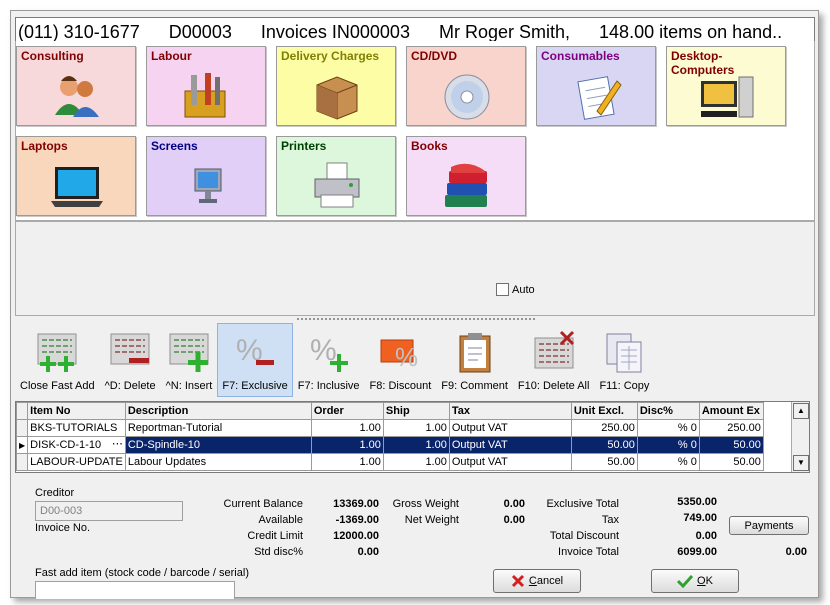 The height and width of the screenshot is (605, 830). What do you see at coordinates (76, 86) in the screenshot?
I see `category-consulting: Consulting` at bounding box center [76, 86].